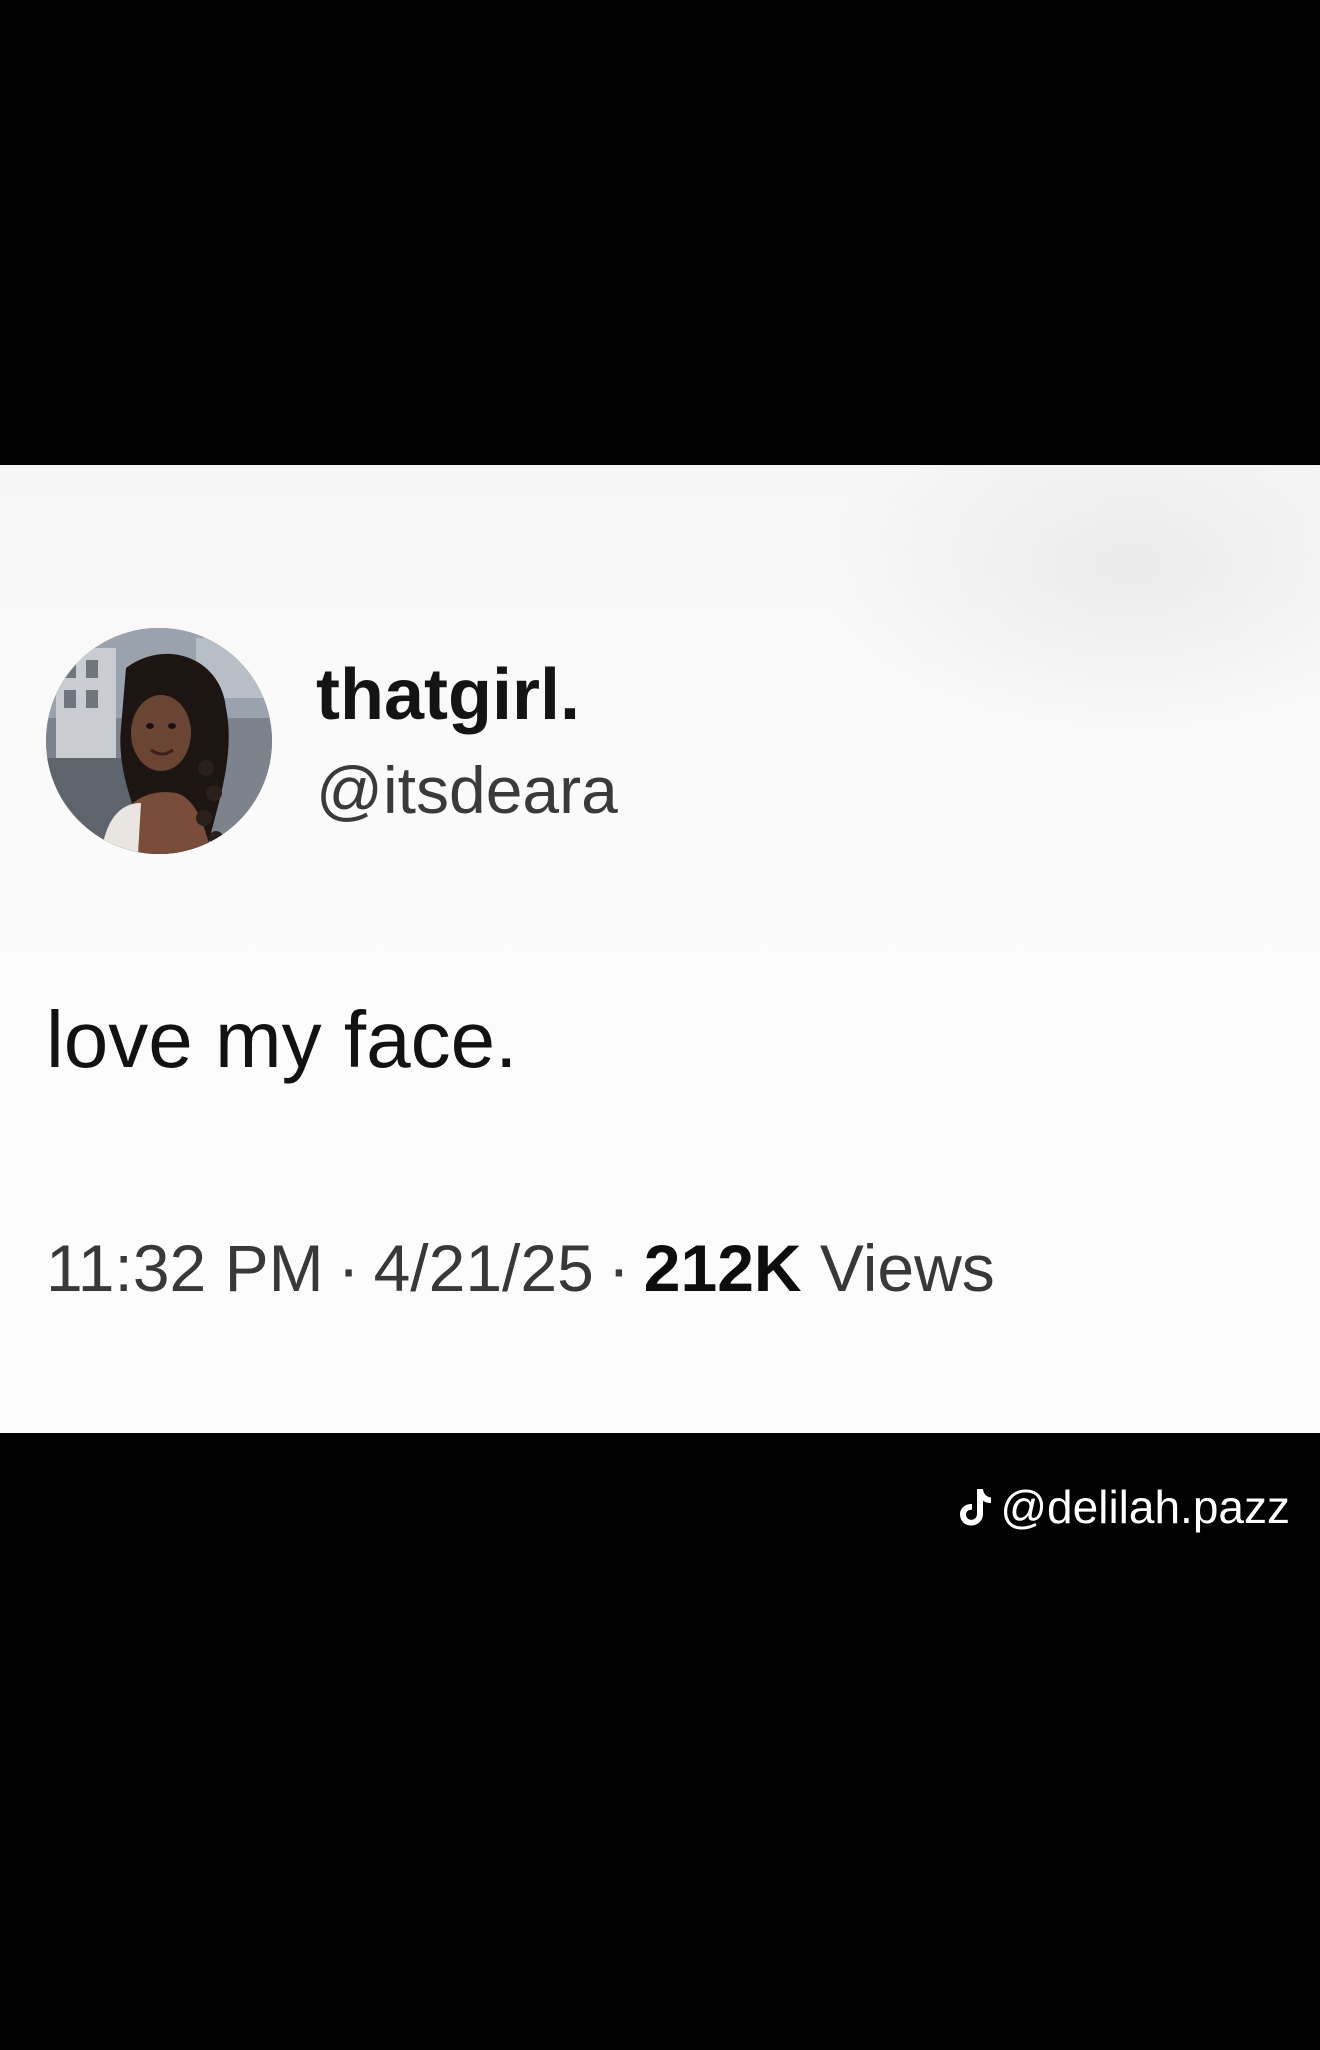 The height and width of the screenshot is (2050, 1320). Describe the element at coordinates (467, 741) in the screenshot. I see `author-names: thatgirl. @itsdeara` at that location.